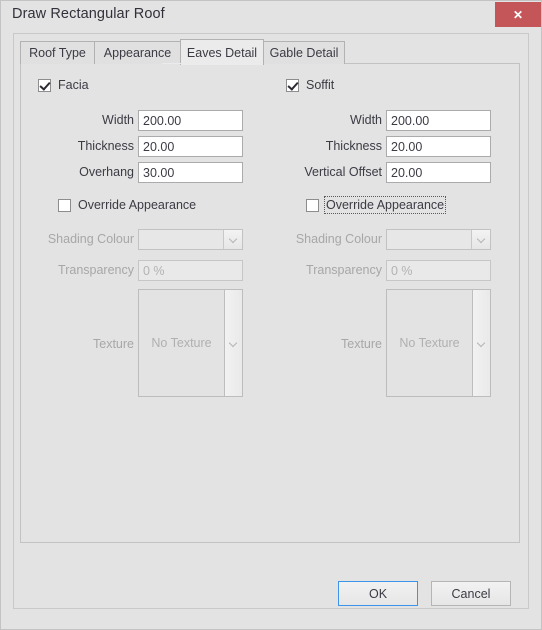 The image size is (542, 630). I want to click on tab-label: Eaves Detail, so click(222, 52).